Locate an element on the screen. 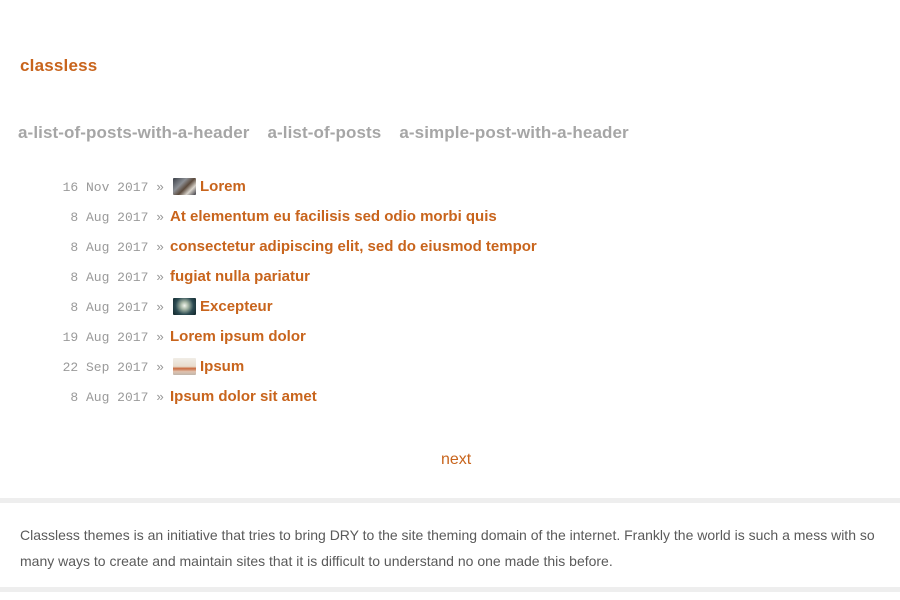 The height and width of the screenshot is (600, 900). list-item: 16 Nov 2017 » Lorem is located at coordinates (450, 187).